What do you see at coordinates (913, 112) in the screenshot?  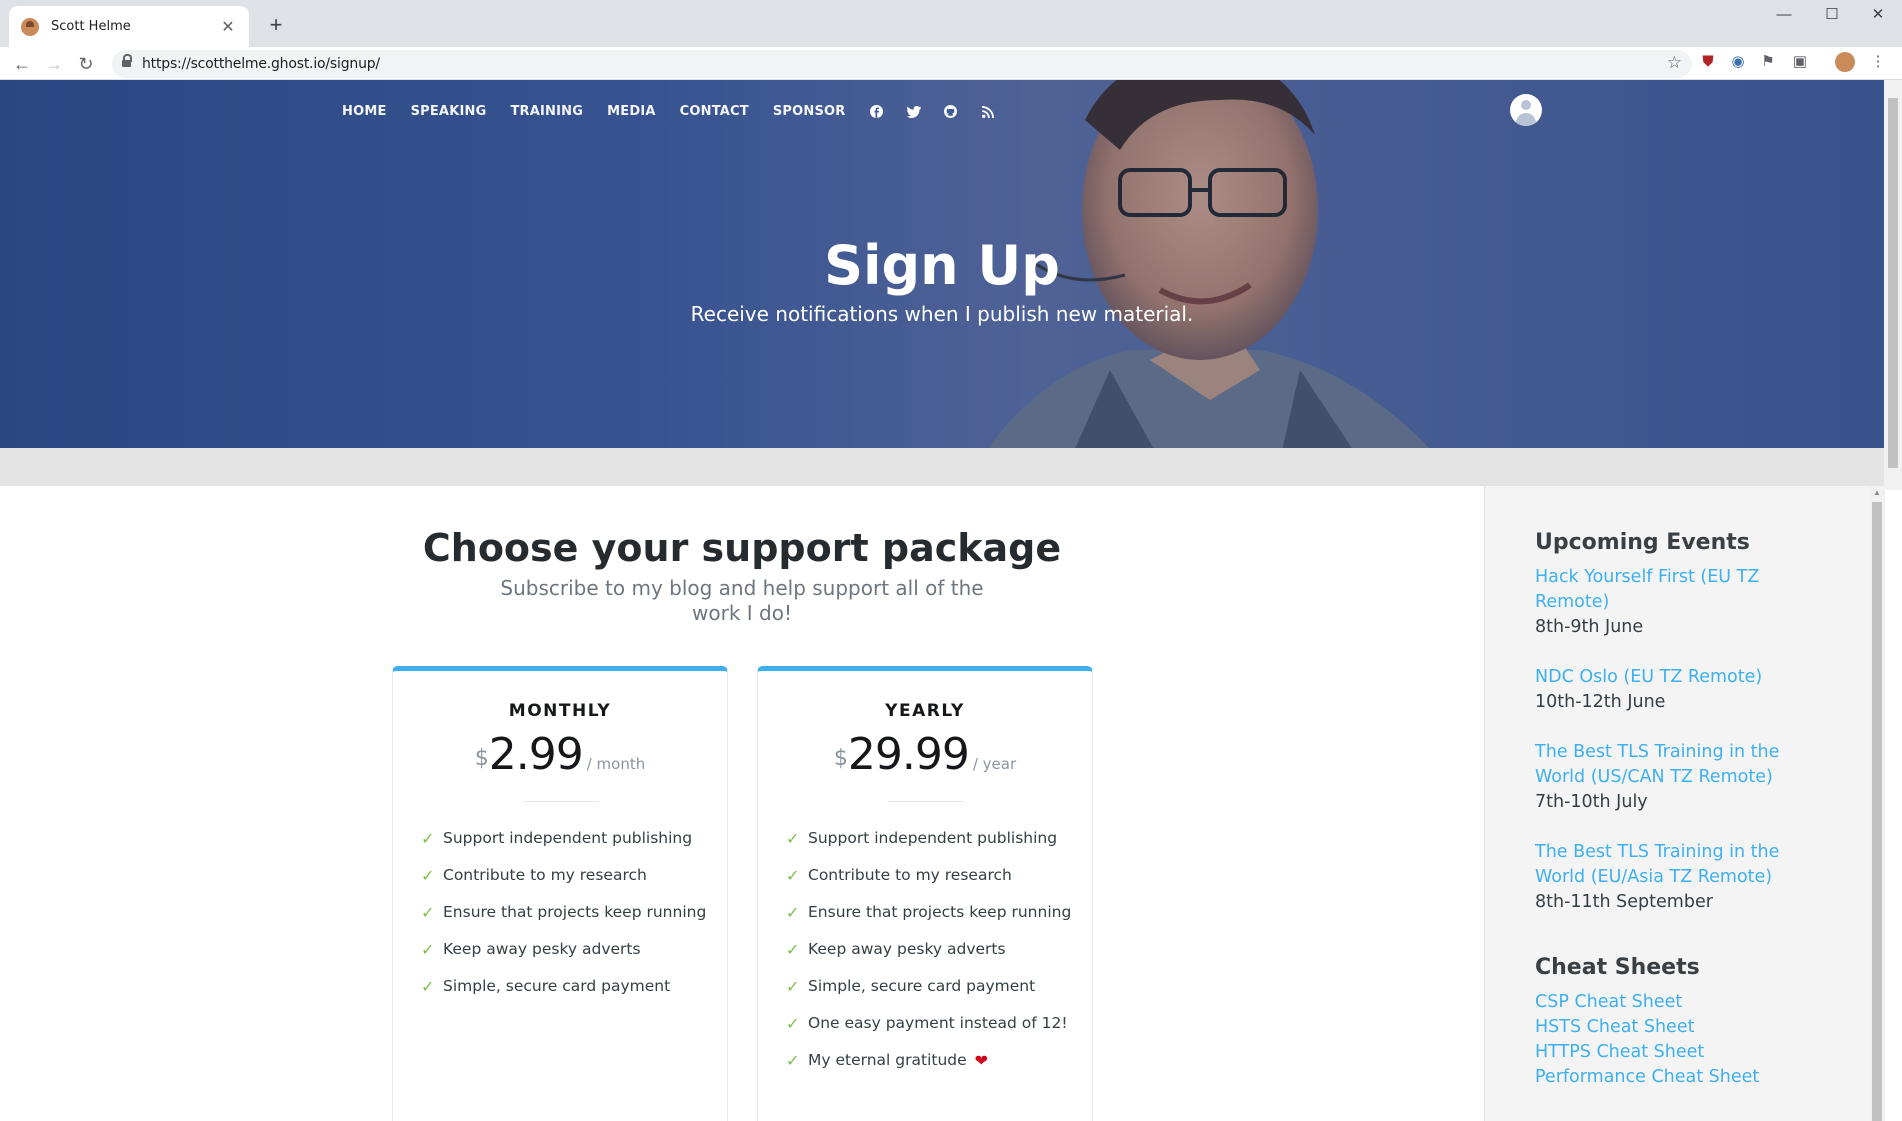 I see `twitter-icon` at bounding box center [913, 112].